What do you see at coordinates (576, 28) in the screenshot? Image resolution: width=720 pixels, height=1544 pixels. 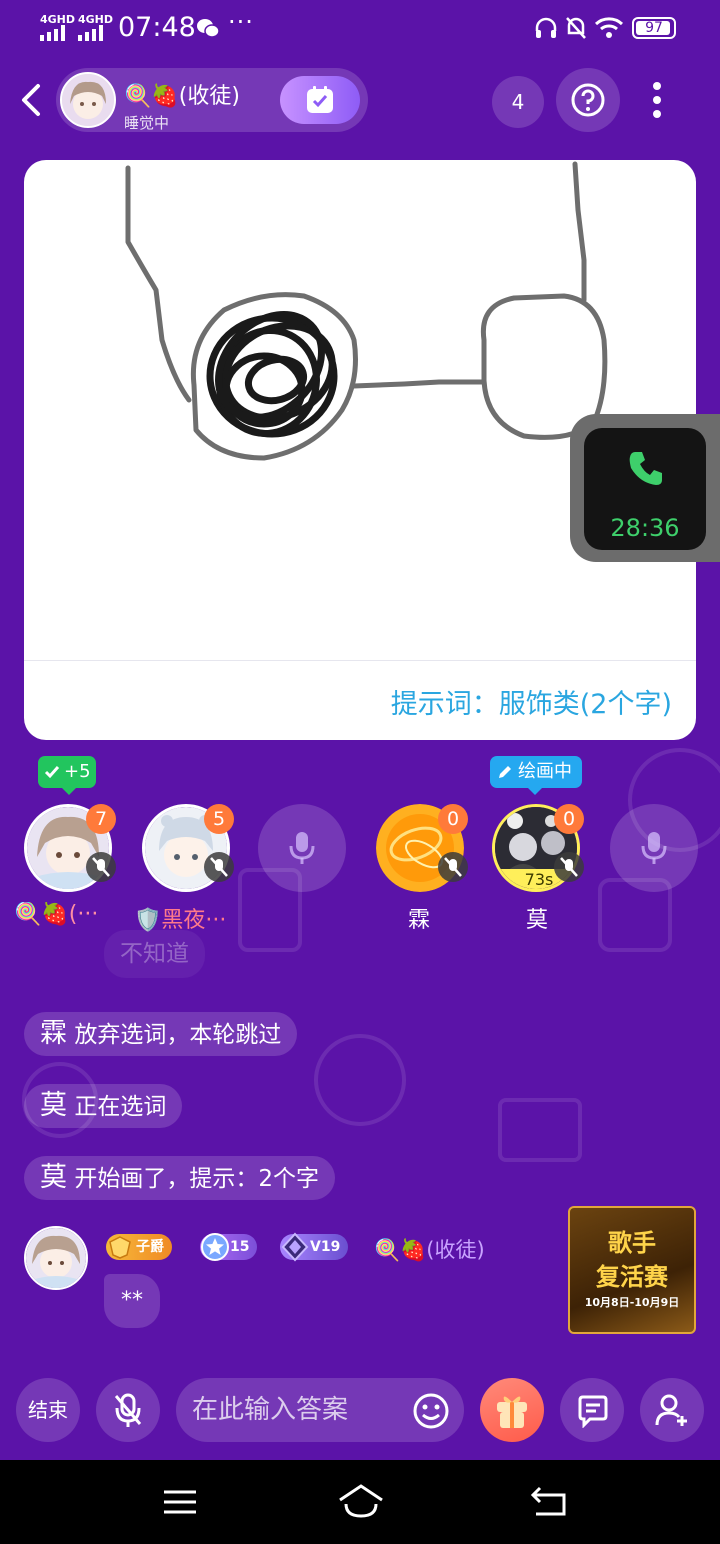 I see `mute-bell-icon` at bounding box center [576, 28].